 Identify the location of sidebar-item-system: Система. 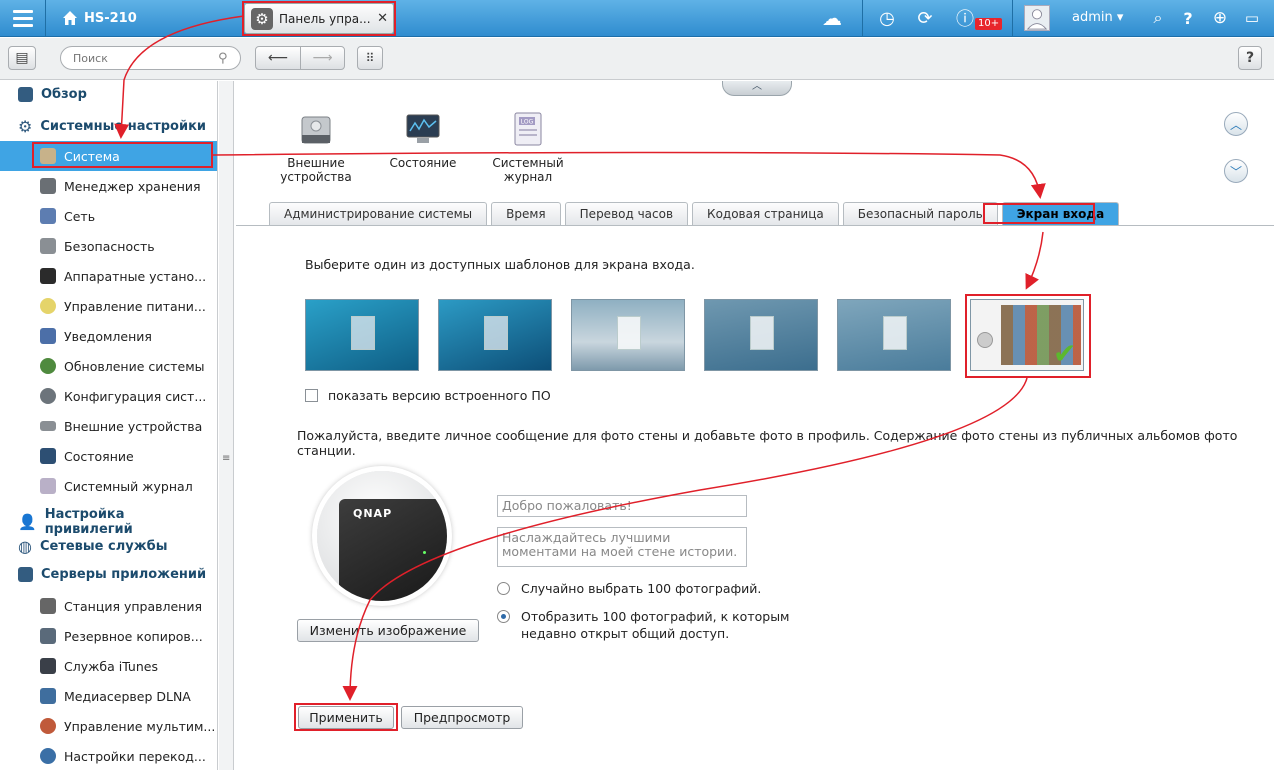
(108, 156).